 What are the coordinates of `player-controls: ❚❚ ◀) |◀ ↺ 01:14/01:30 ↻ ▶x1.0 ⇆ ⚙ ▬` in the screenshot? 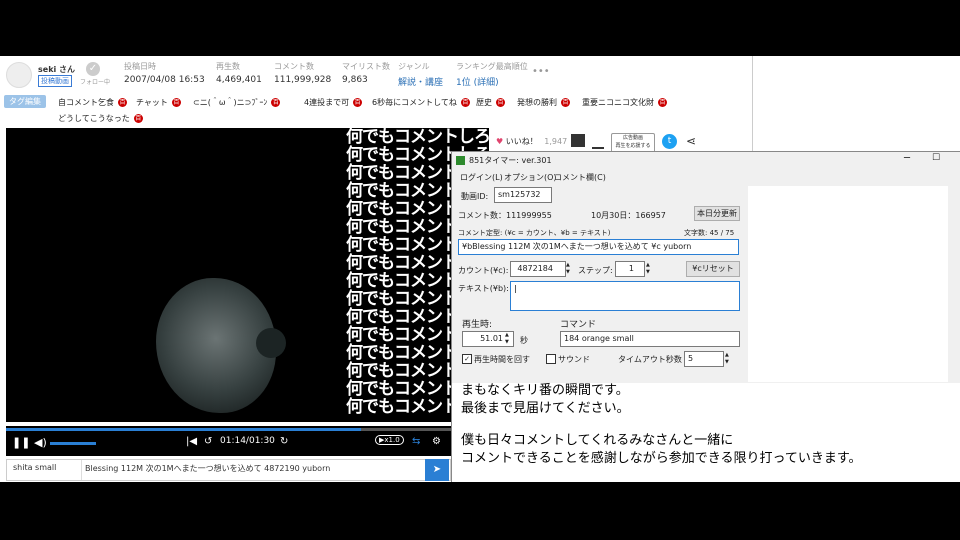 It's located at (247, 441).